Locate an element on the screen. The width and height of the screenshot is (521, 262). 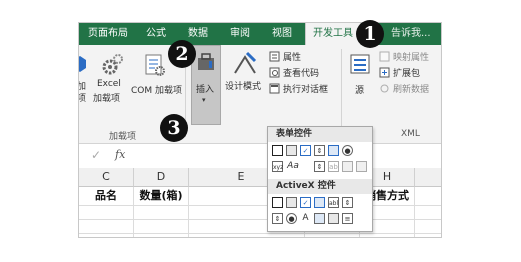
com-addins-icon is located at coordinates (155, 65).